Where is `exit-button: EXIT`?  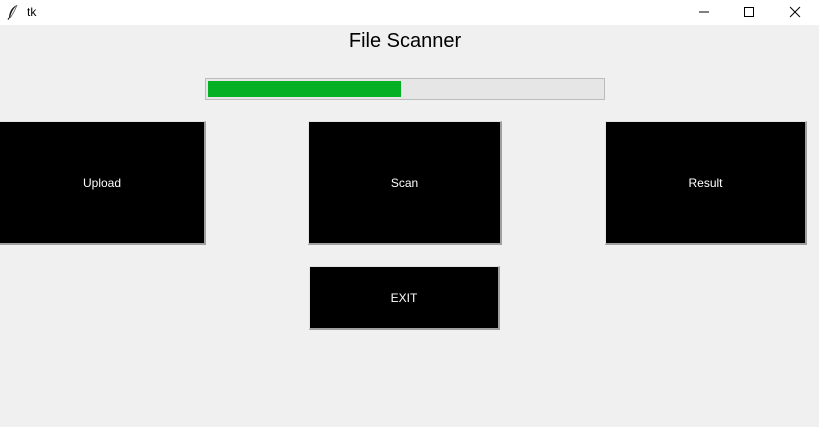 exit-button: EXIT is located at coordinates (404, 298).